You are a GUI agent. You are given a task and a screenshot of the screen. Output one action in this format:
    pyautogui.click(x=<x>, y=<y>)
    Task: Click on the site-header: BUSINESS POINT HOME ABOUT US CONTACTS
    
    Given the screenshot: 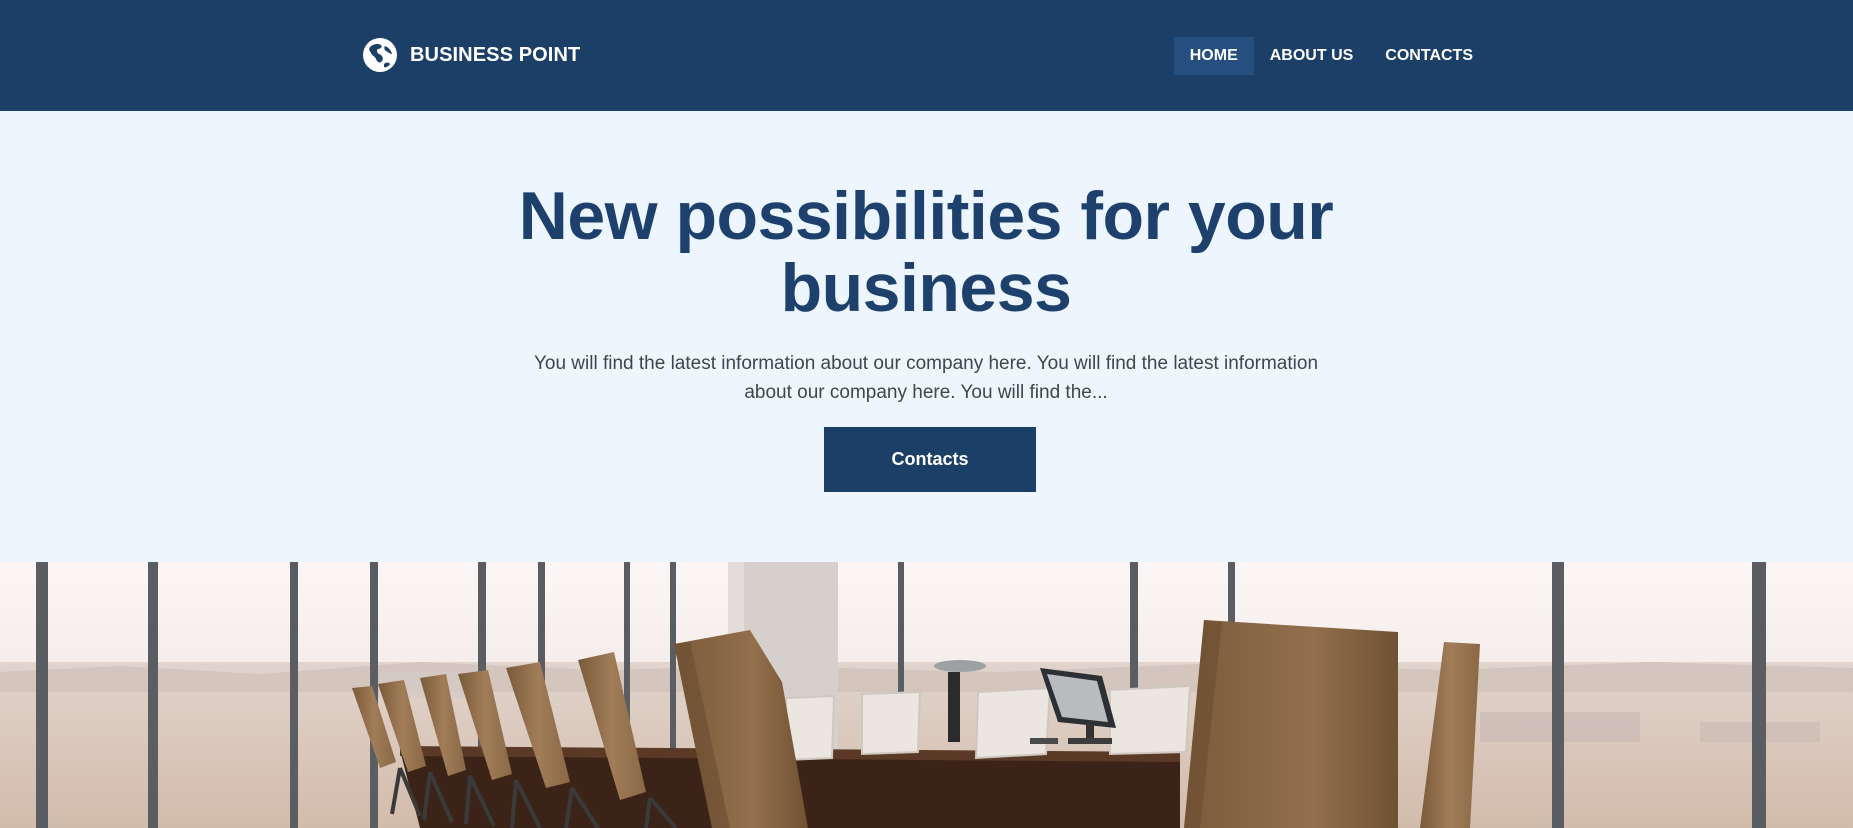 What is the action you would take?
    pyautogui.click(x=926, y=55)
    